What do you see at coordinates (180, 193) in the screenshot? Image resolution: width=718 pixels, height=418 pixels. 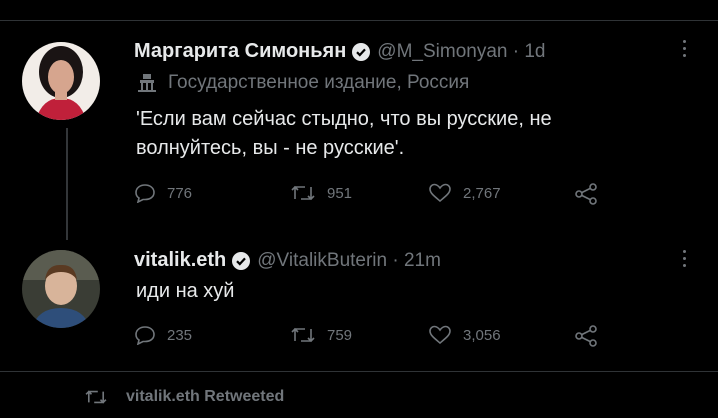 I see `reply-count: 776` at bounding box center [180, 193].